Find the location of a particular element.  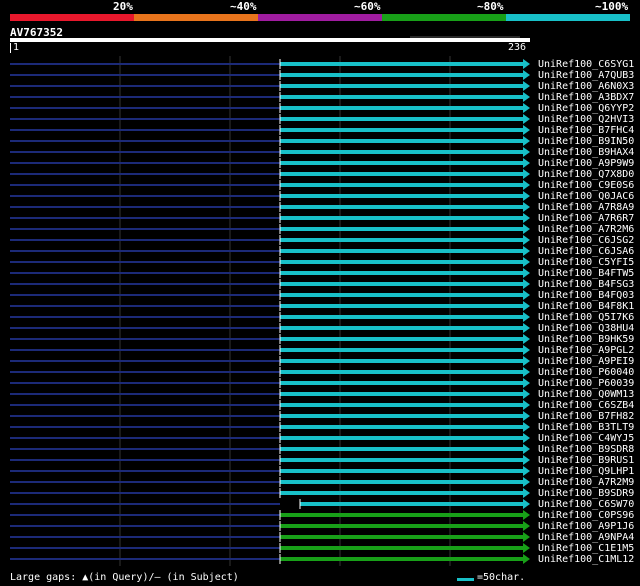

hit-name-link: UniRef100_C4WYJ5 is located at coordinates (586, 438).